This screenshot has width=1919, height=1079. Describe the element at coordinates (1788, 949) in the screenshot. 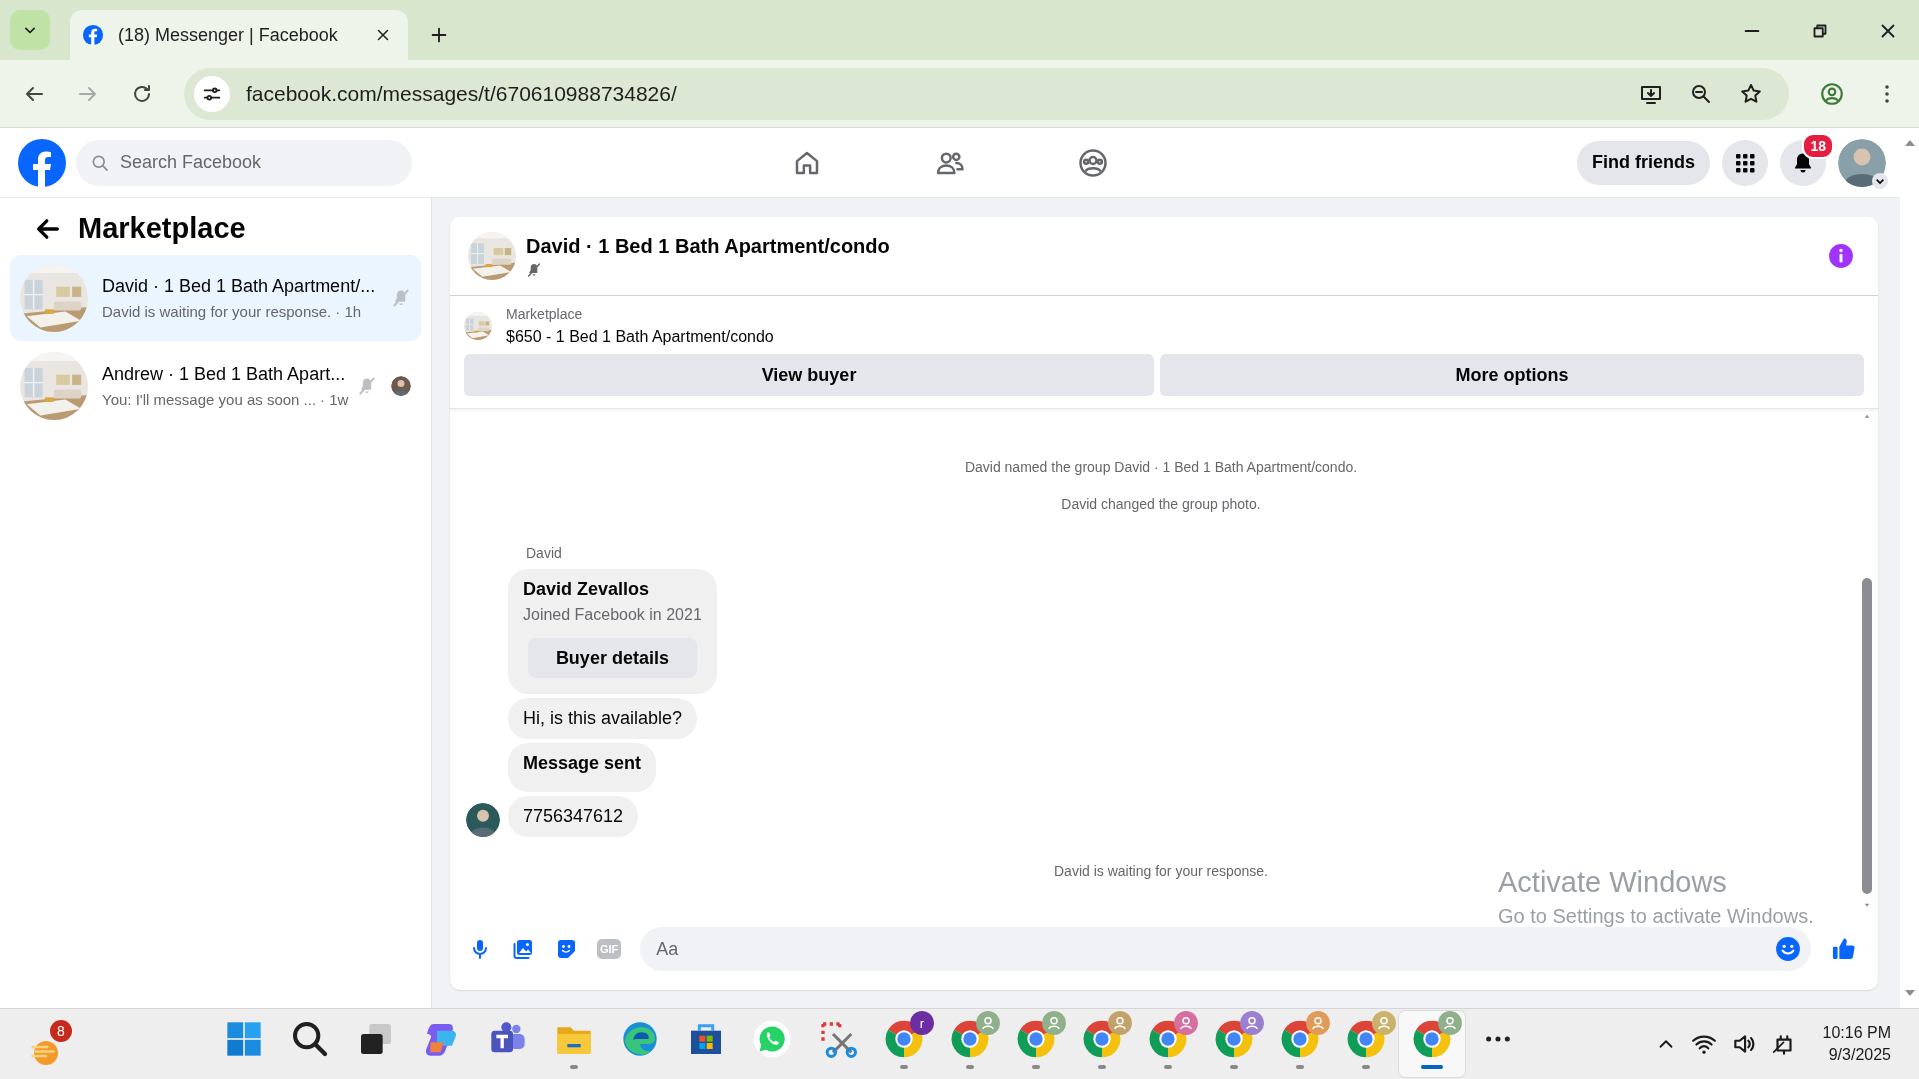

I see `emoji-icon` at that location.